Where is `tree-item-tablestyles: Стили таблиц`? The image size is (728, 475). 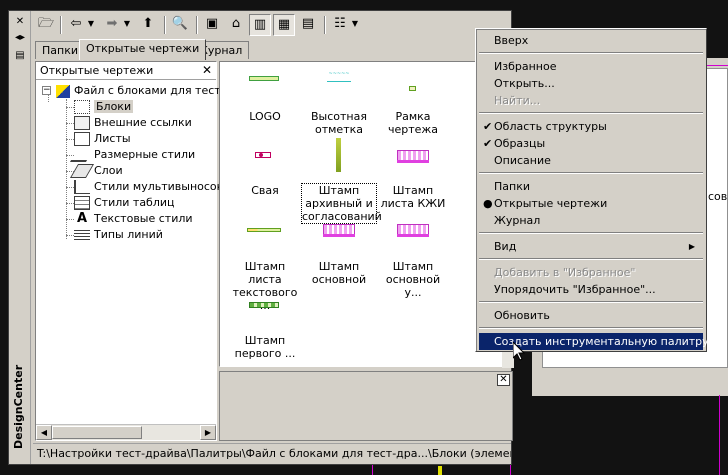 tree-item-tablestyles: Стили таблиц is located at coordinates (124, 203).